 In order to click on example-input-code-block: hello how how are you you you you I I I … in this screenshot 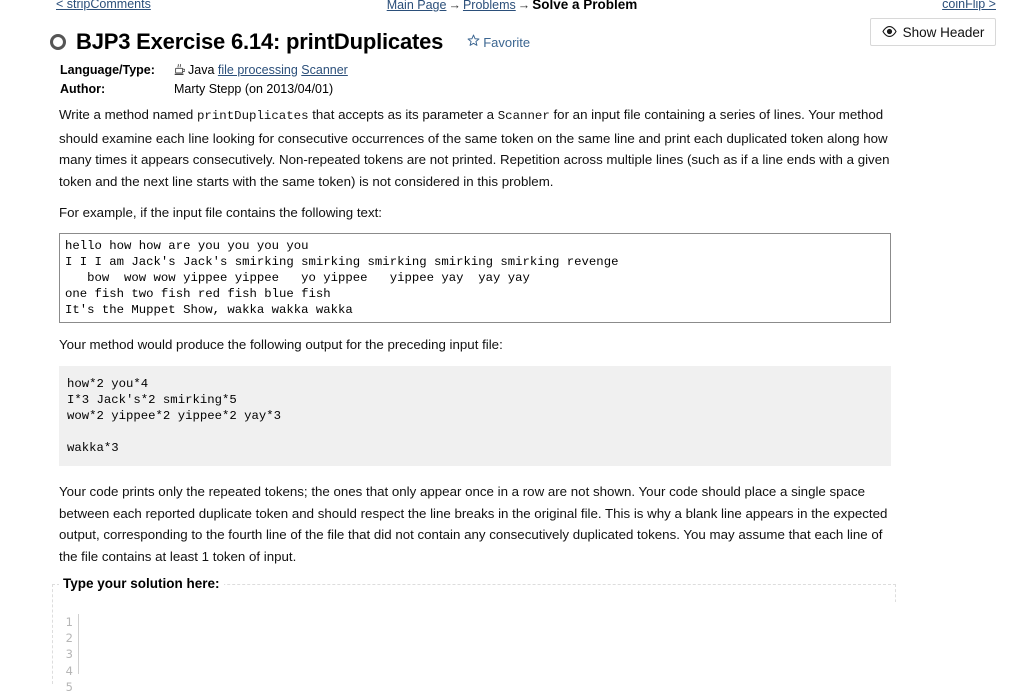, I will do `click(475, 278)`.